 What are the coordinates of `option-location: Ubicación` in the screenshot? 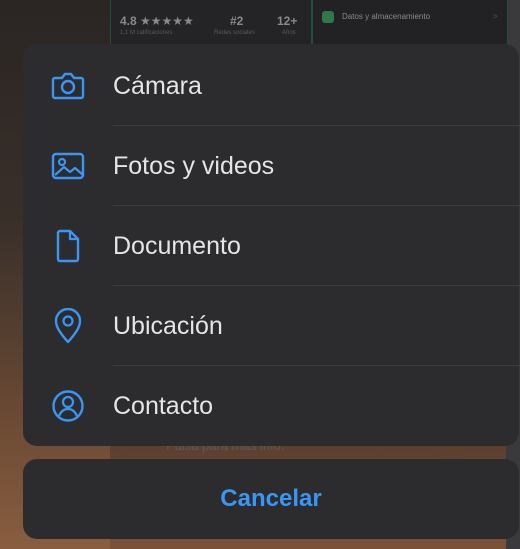 It's located at (271, 326).